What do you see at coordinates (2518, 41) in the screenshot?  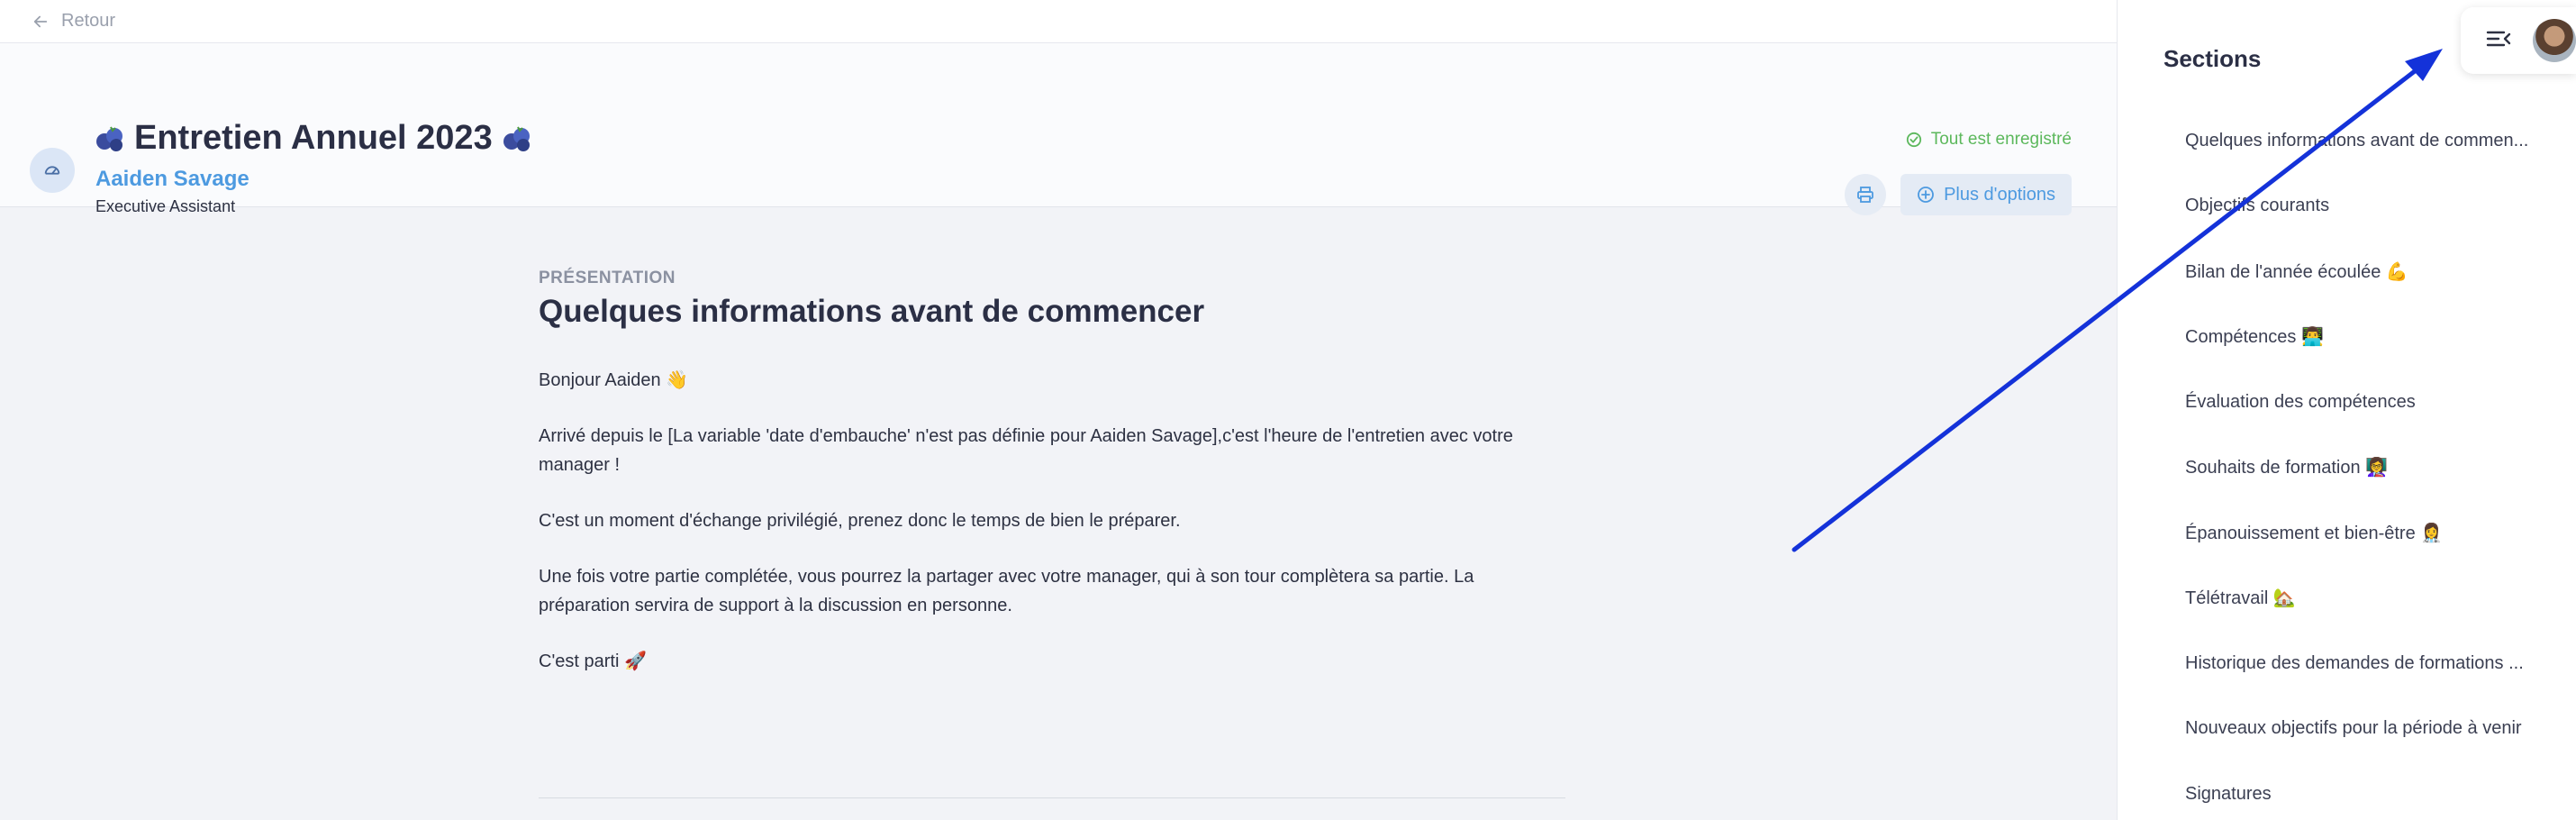 I see `sidebar-toggle-panel` at bounding box center [2518, 41].